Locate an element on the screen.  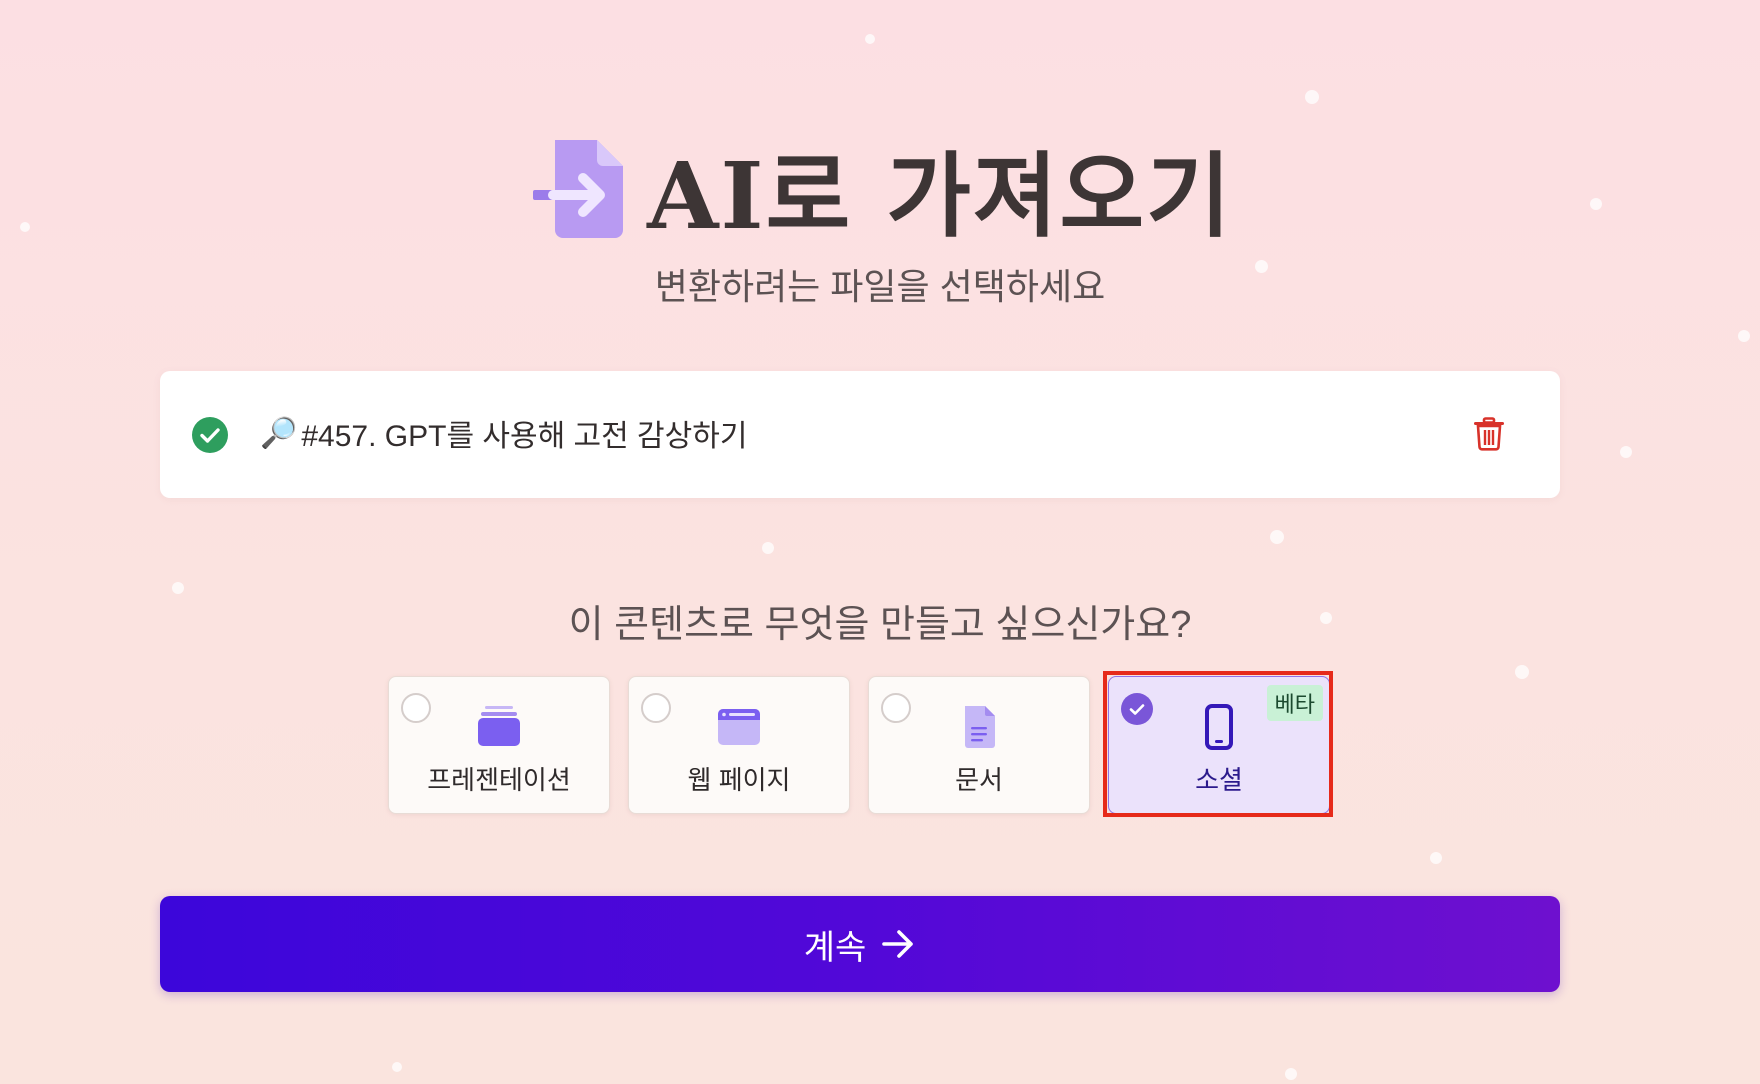
beta-badge: 베타 is located at coordinates (1294, 703).